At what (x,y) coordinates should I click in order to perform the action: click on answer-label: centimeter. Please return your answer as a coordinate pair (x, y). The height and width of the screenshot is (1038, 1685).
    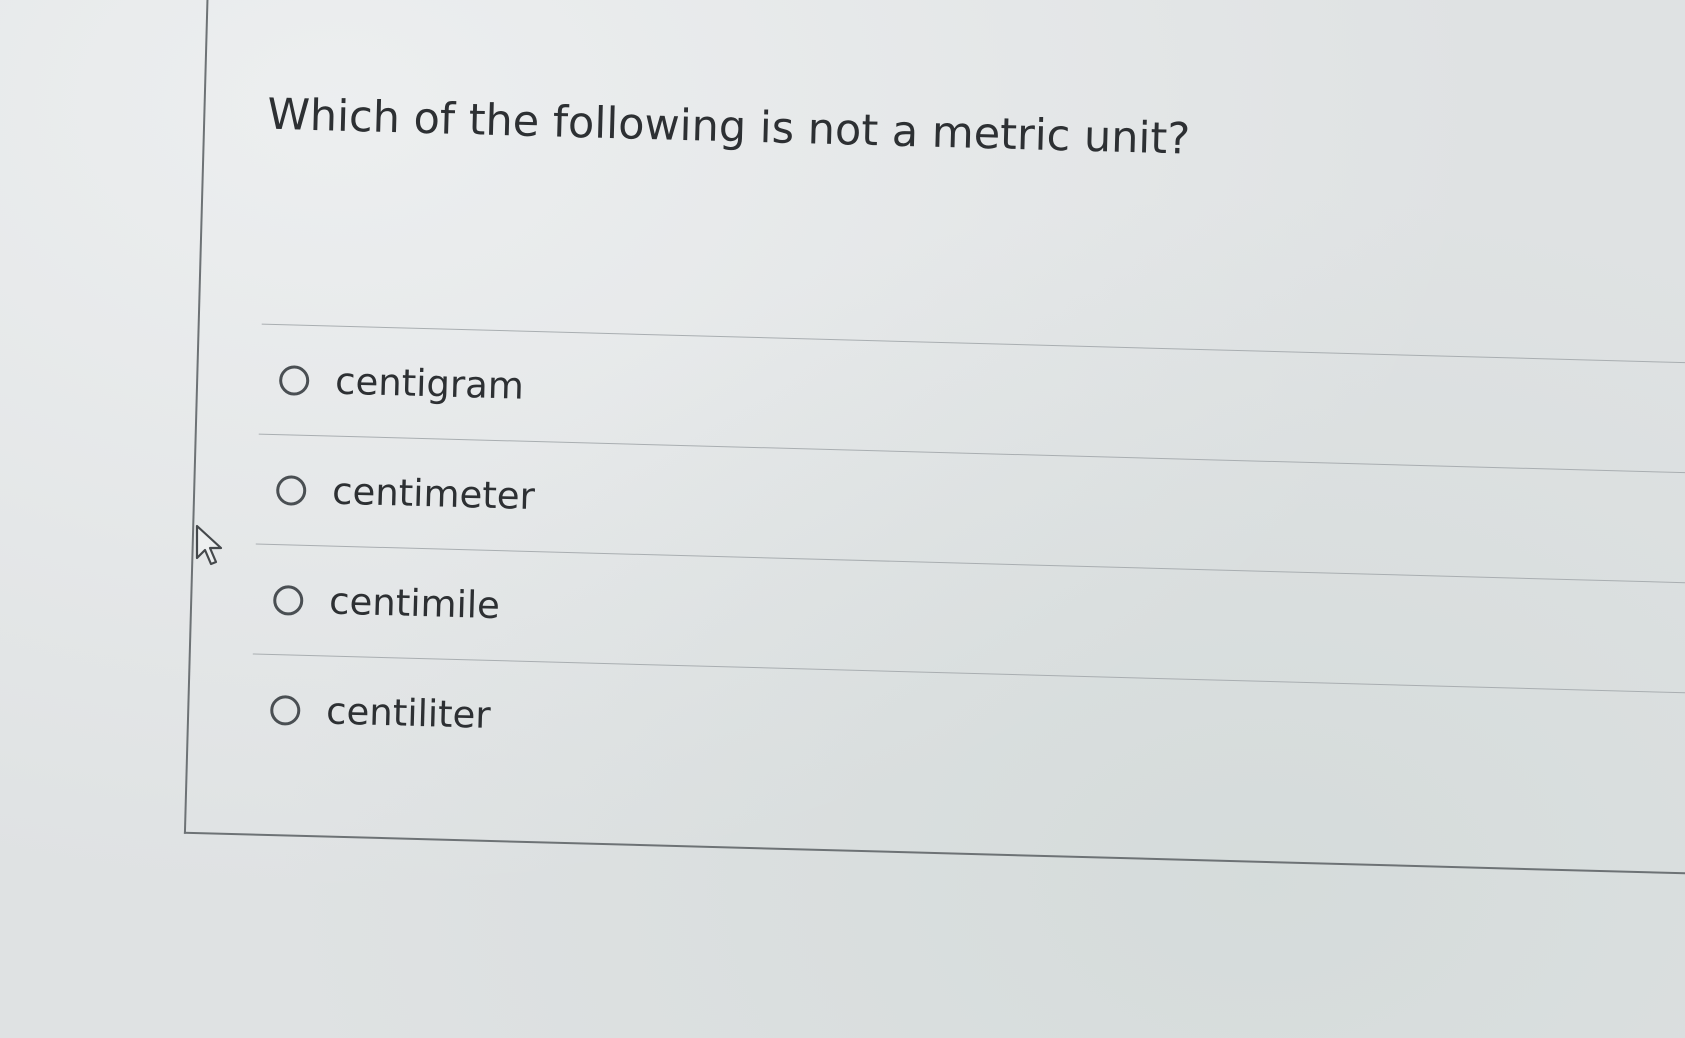
    Looking at the image, I should click on (434, 494).